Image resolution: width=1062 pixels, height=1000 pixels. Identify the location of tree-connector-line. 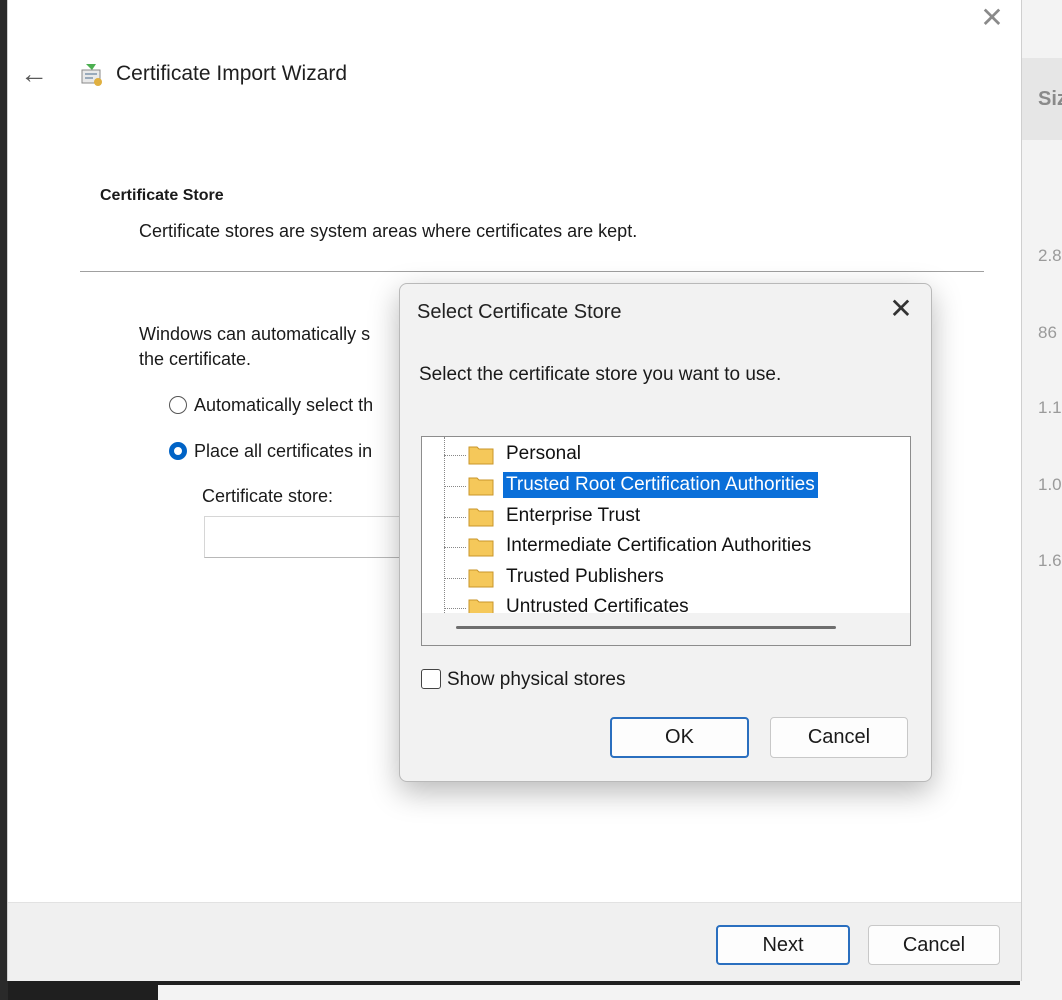
(444, 525).